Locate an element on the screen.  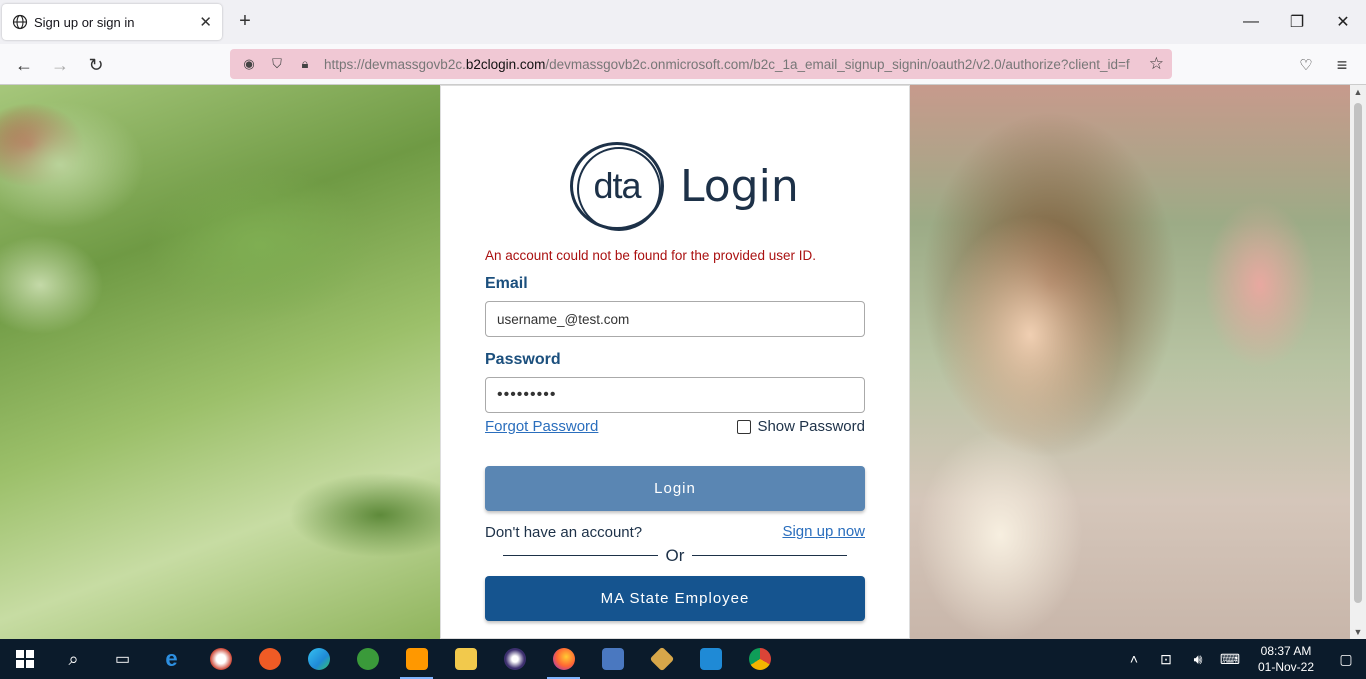
browser-tabbar: Sign up or sign in ✕ + — ❐ ✕ is located at coordinates (683, 22).